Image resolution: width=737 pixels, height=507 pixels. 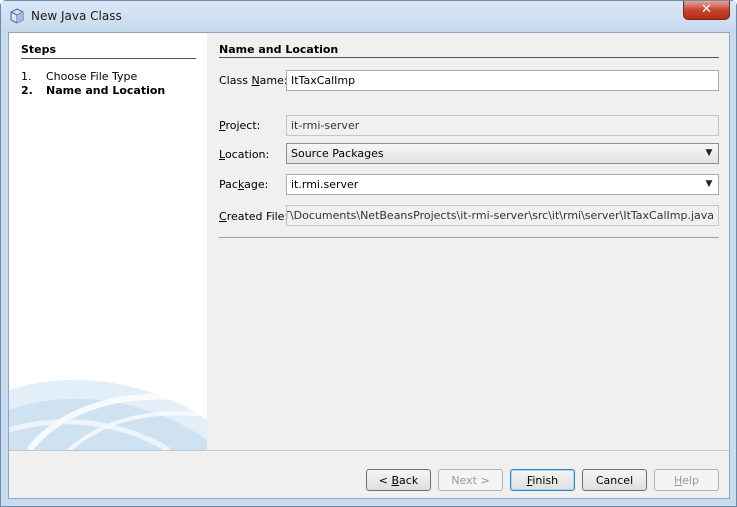 What do you see at coordinates (470, 480) in the screenshot?
I see `next-button: Next >` at bounding box center [470, 480].